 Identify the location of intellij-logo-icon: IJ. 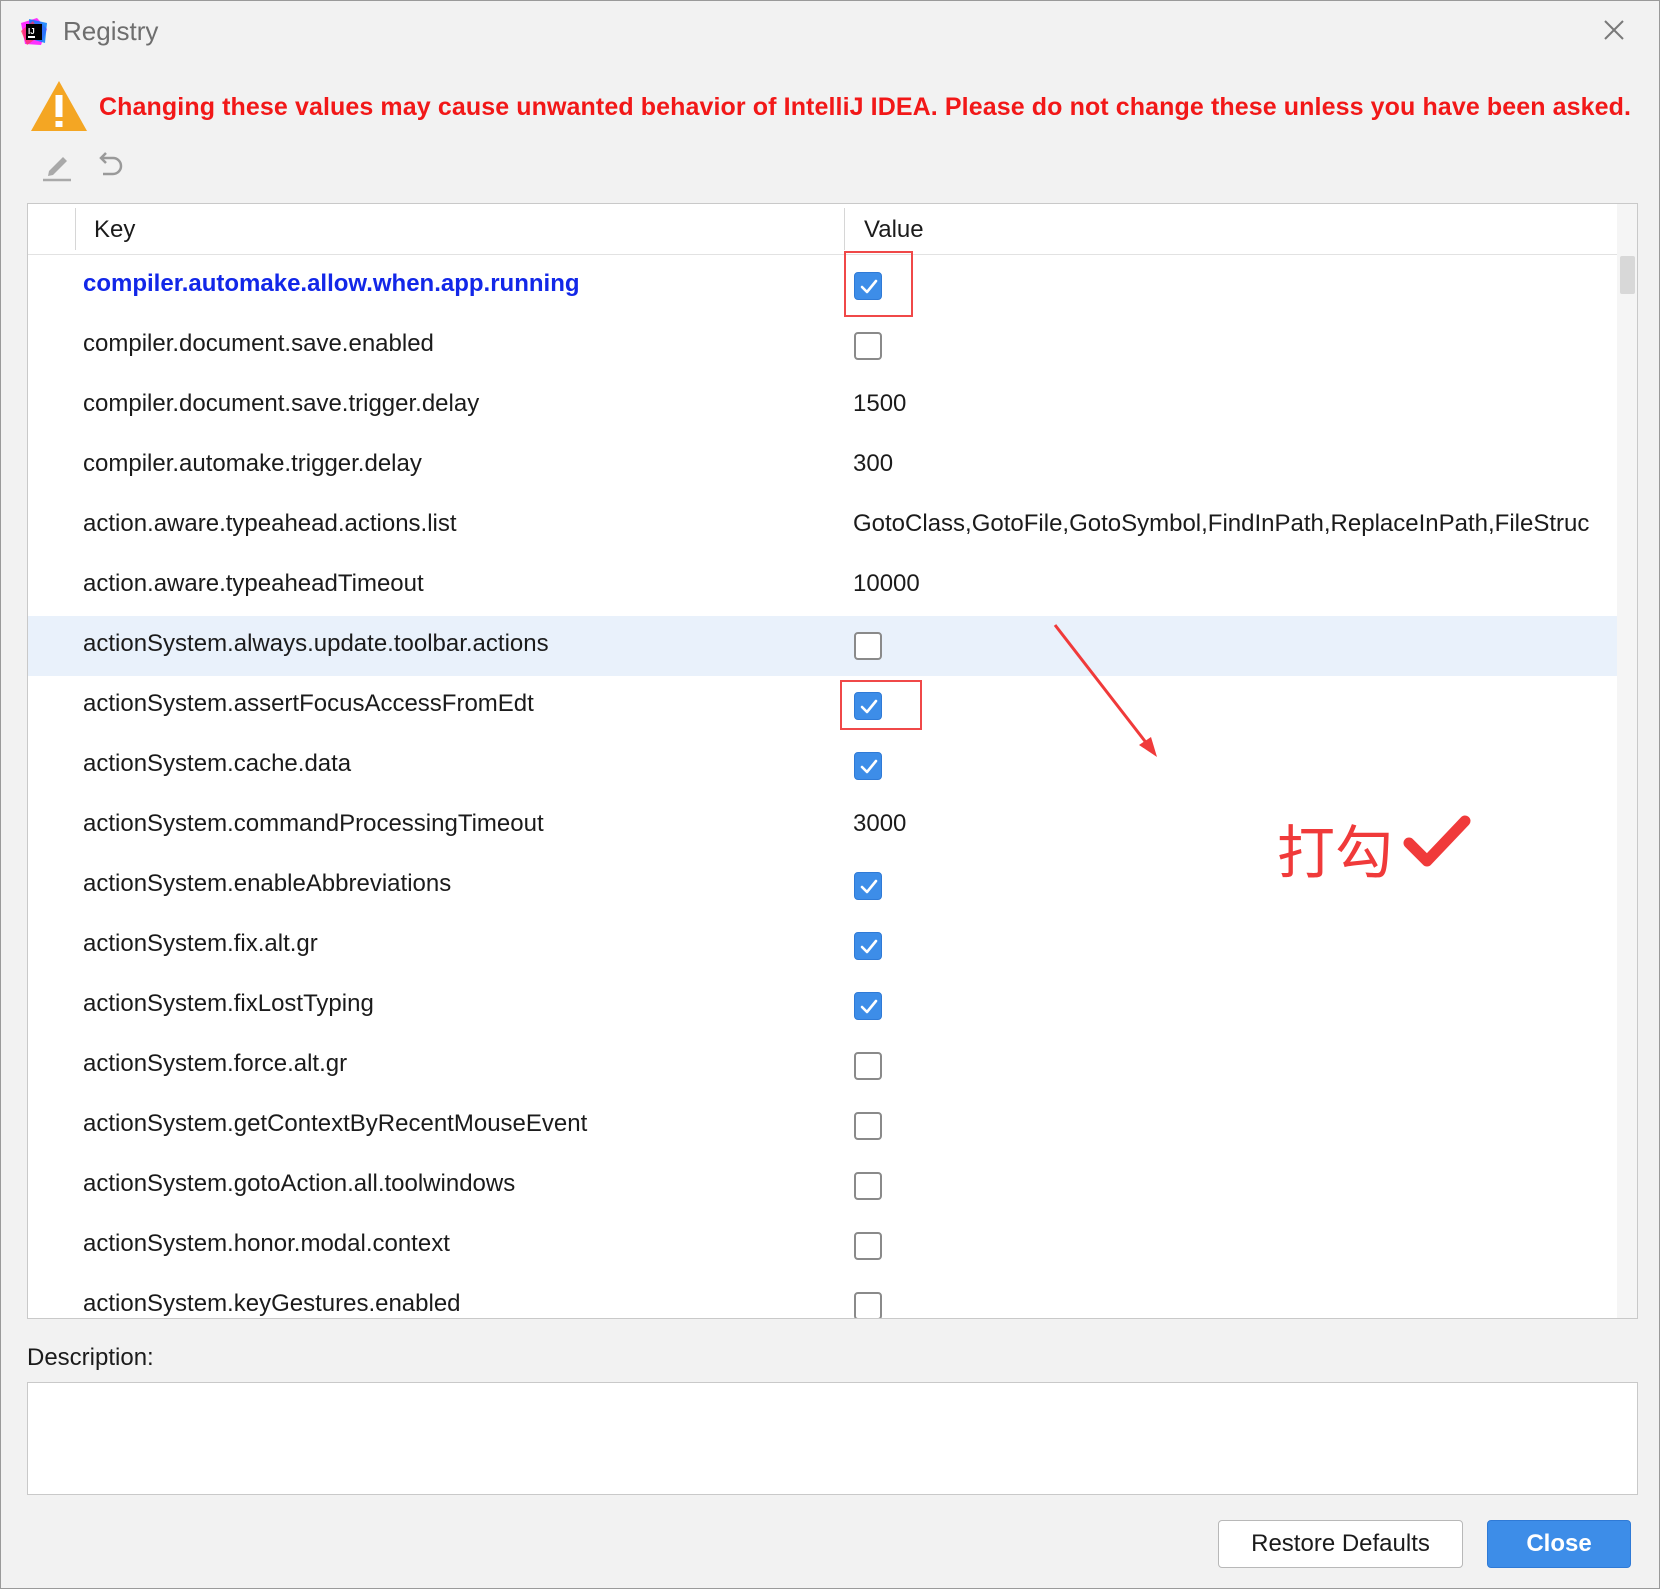
(34, 31).